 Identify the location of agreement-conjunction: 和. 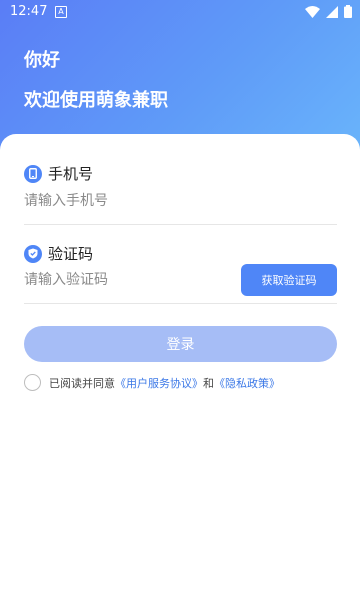
(208, 383).